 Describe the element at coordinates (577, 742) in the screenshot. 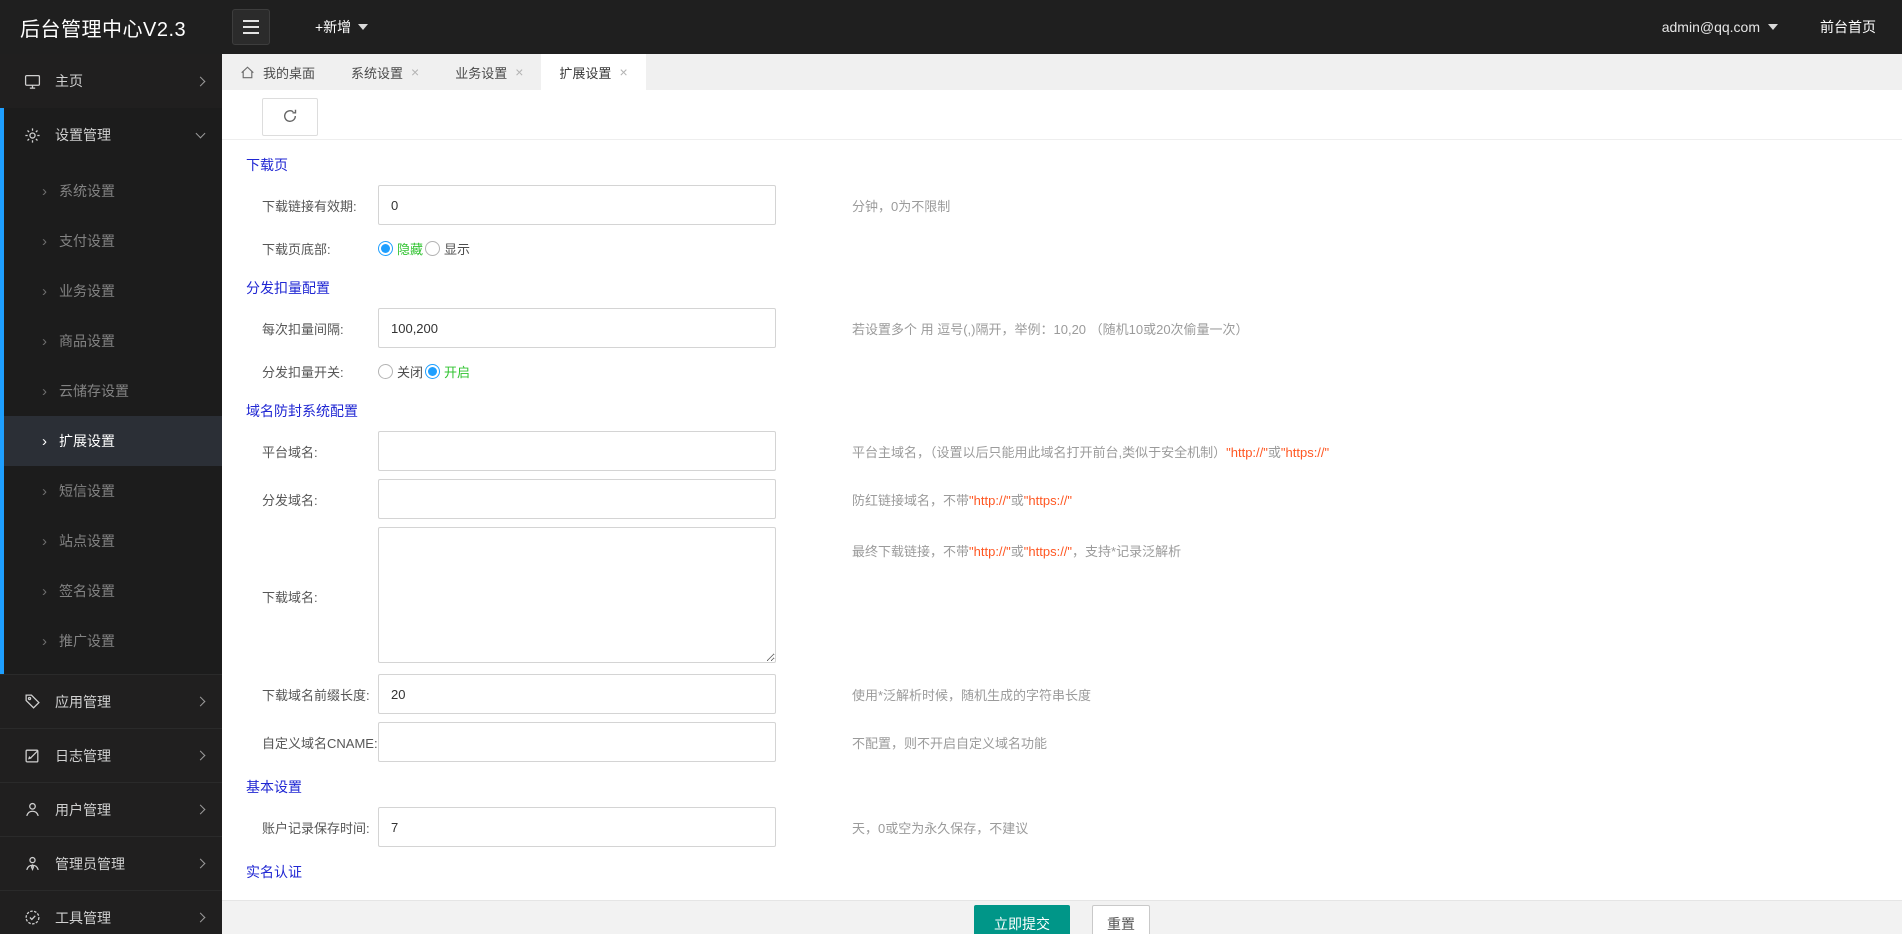

I see `cname-input` at that location.